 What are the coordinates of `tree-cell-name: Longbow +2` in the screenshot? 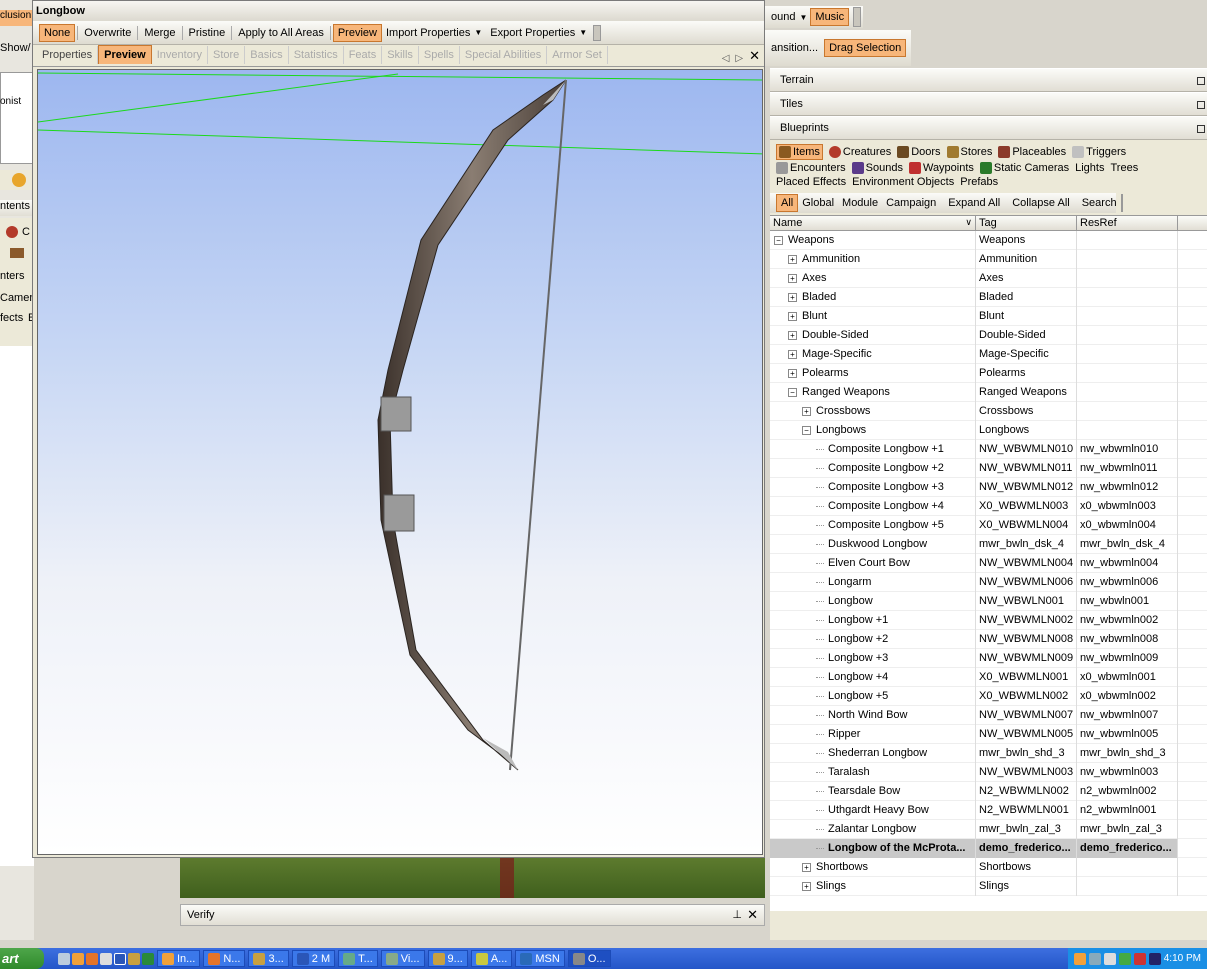 It's located at (873, 639).